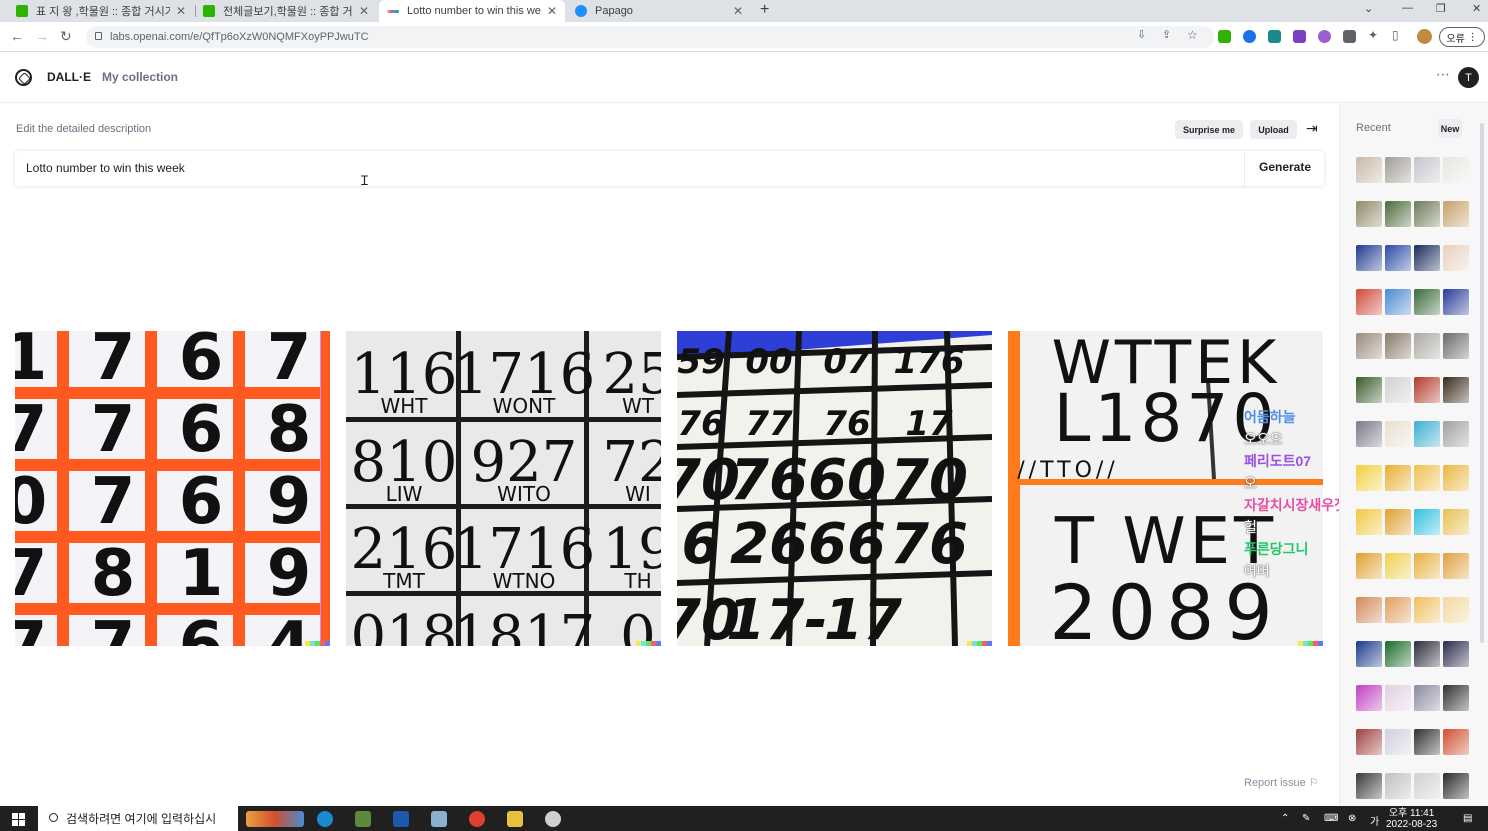 The height and width of the screenshot is (831, 1488). Describe the element at coordinates (553, 819) in the screenshot. I see `paint-icon` at that location.